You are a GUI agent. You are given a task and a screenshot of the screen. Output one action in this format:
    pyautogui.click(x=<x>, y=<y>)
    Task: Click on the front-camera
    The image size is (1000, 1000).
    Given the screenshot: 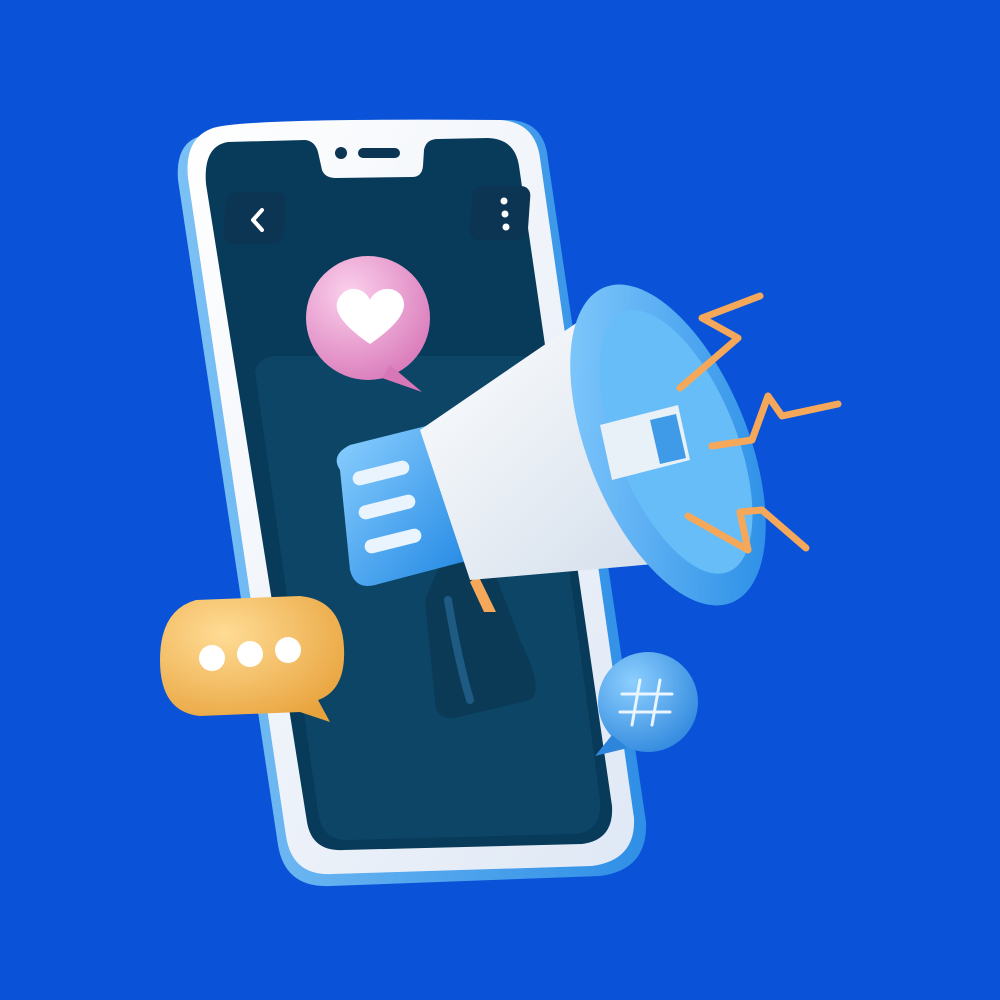 What is the action you would take?
    pyautogui.click(x=341, y=153)
    